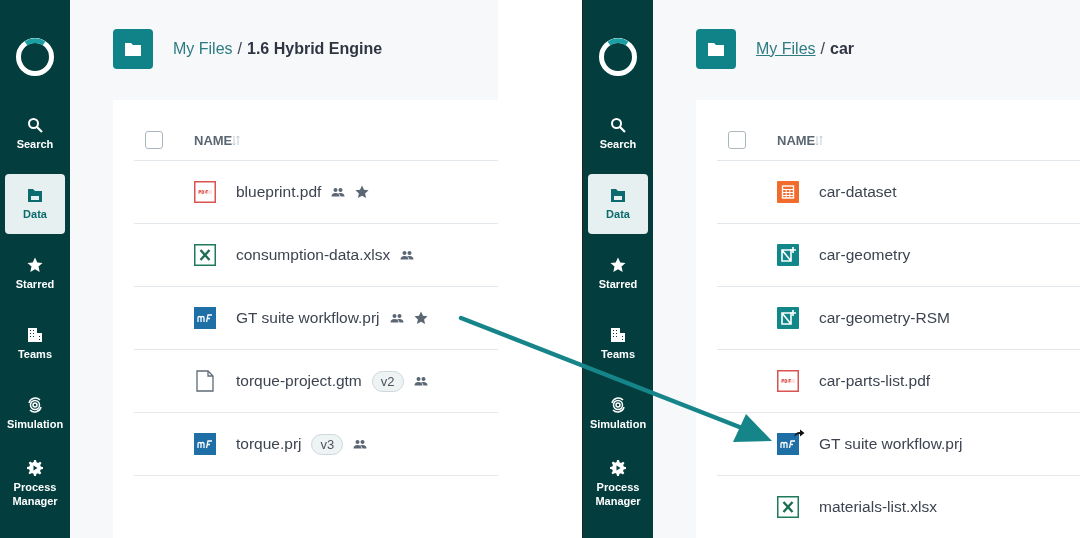 Image resolution: width=1080 pixels, height=538 pixels. What do you see at coordinates (315, 49) in the screenshot?
I see `folder-title: 1.6 Hybrid Engine` at bounding box center [315, 49].